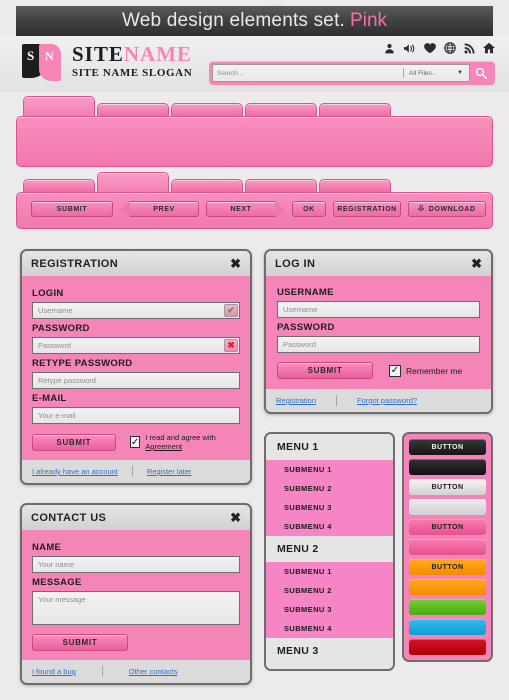 This screenshot has height=700, width=509. Describe the element at coordinates (132, 73) in the screenshot. I see `site-slogan: SITE NAME SLOGAN` at that location.